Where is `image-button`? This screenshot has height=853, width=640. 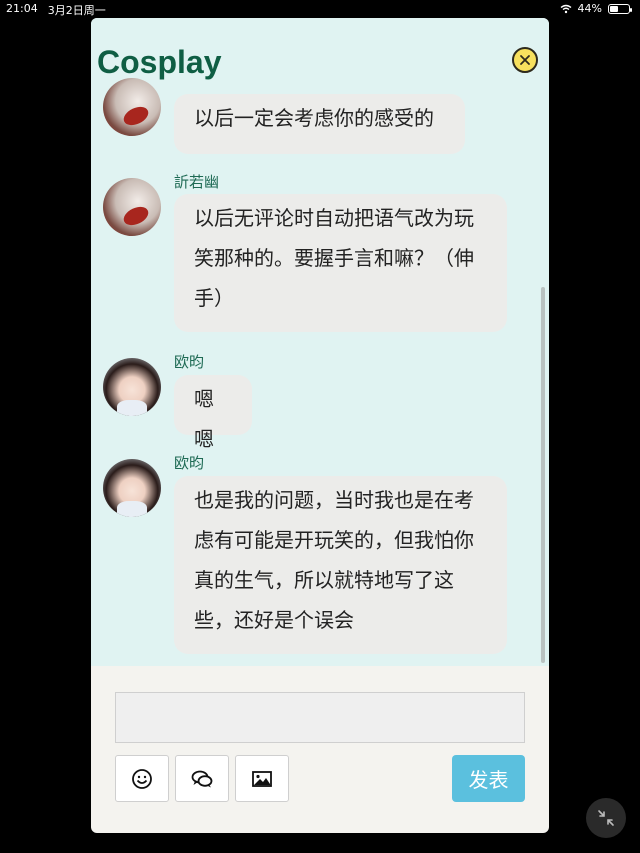 image-button is located at coordinates (262, 778).